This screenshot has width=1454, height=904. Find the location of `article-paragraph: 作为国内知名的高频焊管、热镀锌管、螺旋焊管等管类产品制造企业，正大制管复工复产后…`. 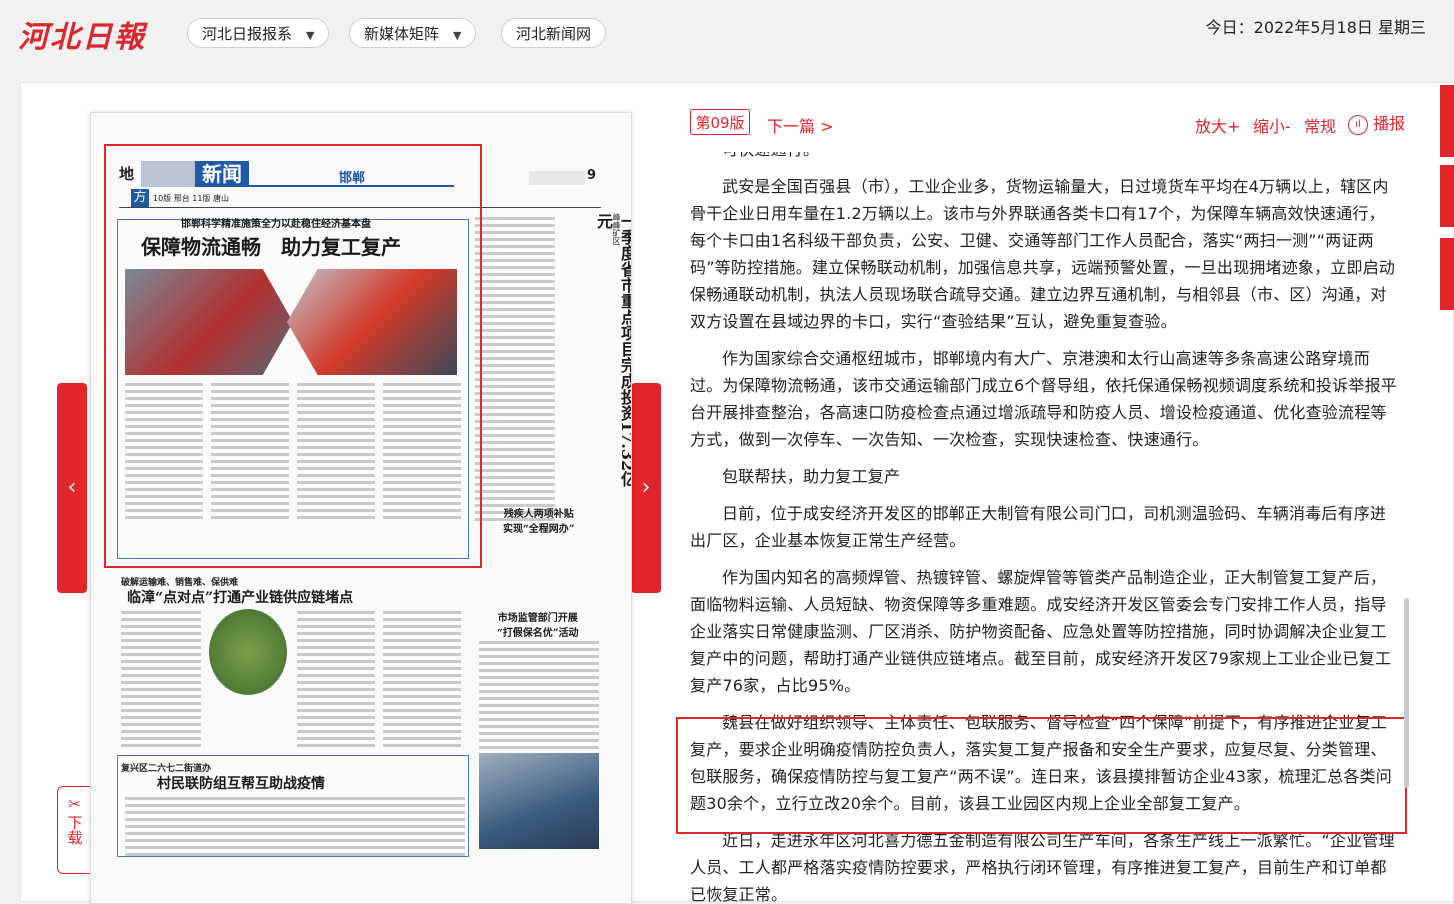

article-paragraph: 作为国内知名的高频焊管、热镀锌管、螺旋焊管等管类产品制造企业，正大制管复工复产后… is located at coordinates (1041, 631).